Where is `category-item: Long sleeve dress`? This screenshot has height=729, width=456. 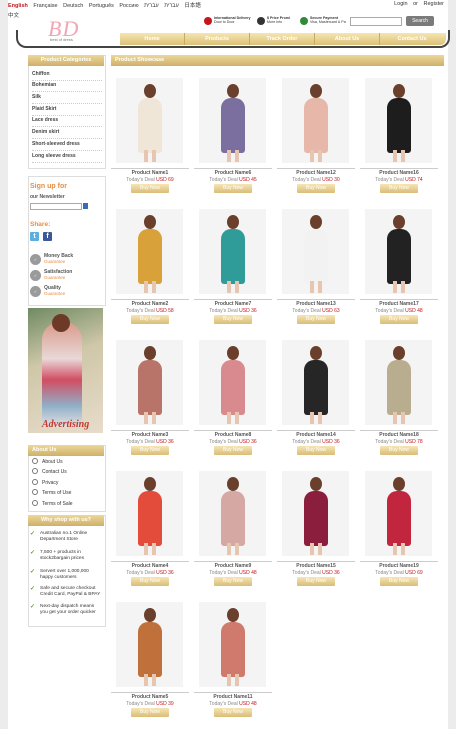
category-item: Long sleeve dress is located at coordinates (67, 157).